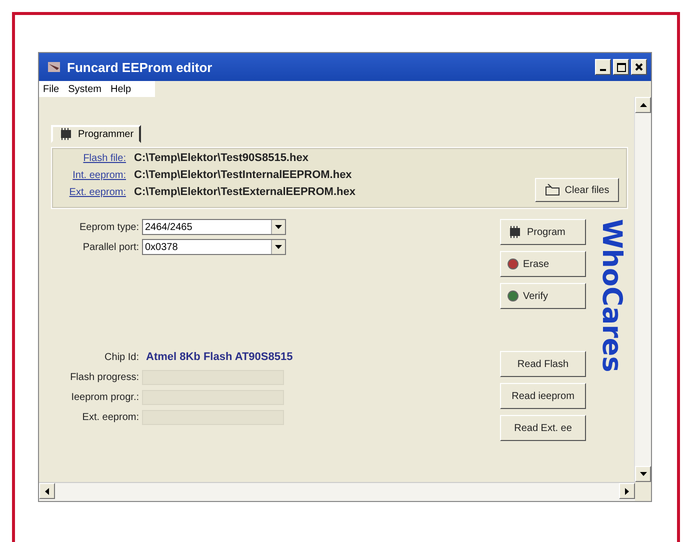 The height and width of the screenshot is (542, 691). Describe the element at coordinates (543, 264) in the screenshot. I see `erase-button: Erase` at that location.